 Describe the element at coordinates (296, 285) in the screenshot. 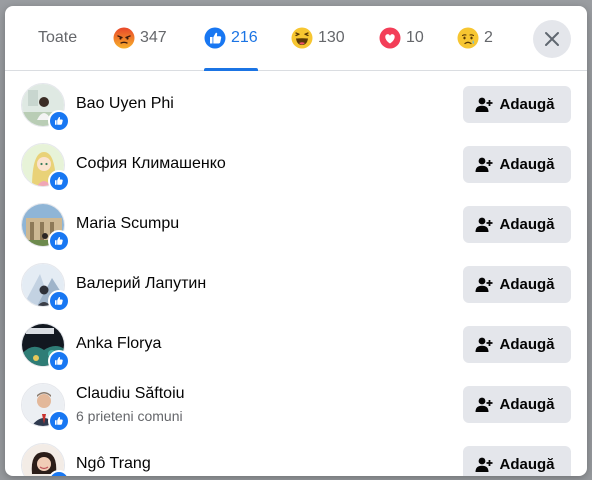

I see `list-item: Валерий Лапутин Adaugă` at that location.